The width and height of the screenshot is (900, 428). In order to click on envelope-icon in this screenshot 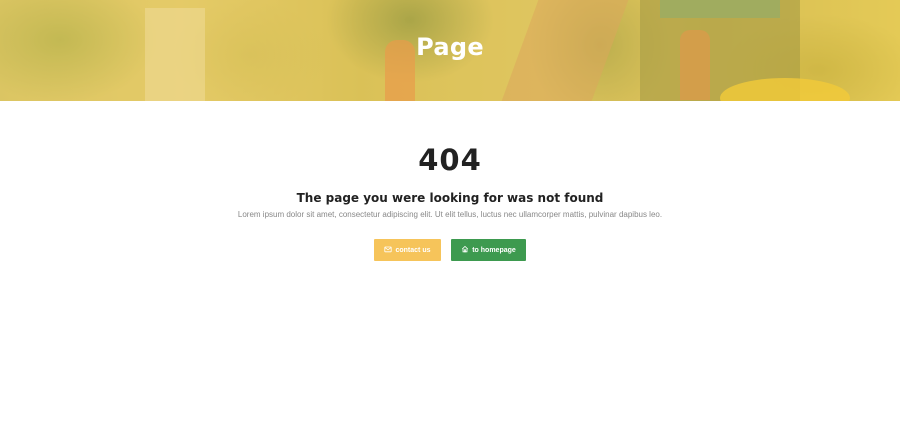, I will do `click(388, 250)`.